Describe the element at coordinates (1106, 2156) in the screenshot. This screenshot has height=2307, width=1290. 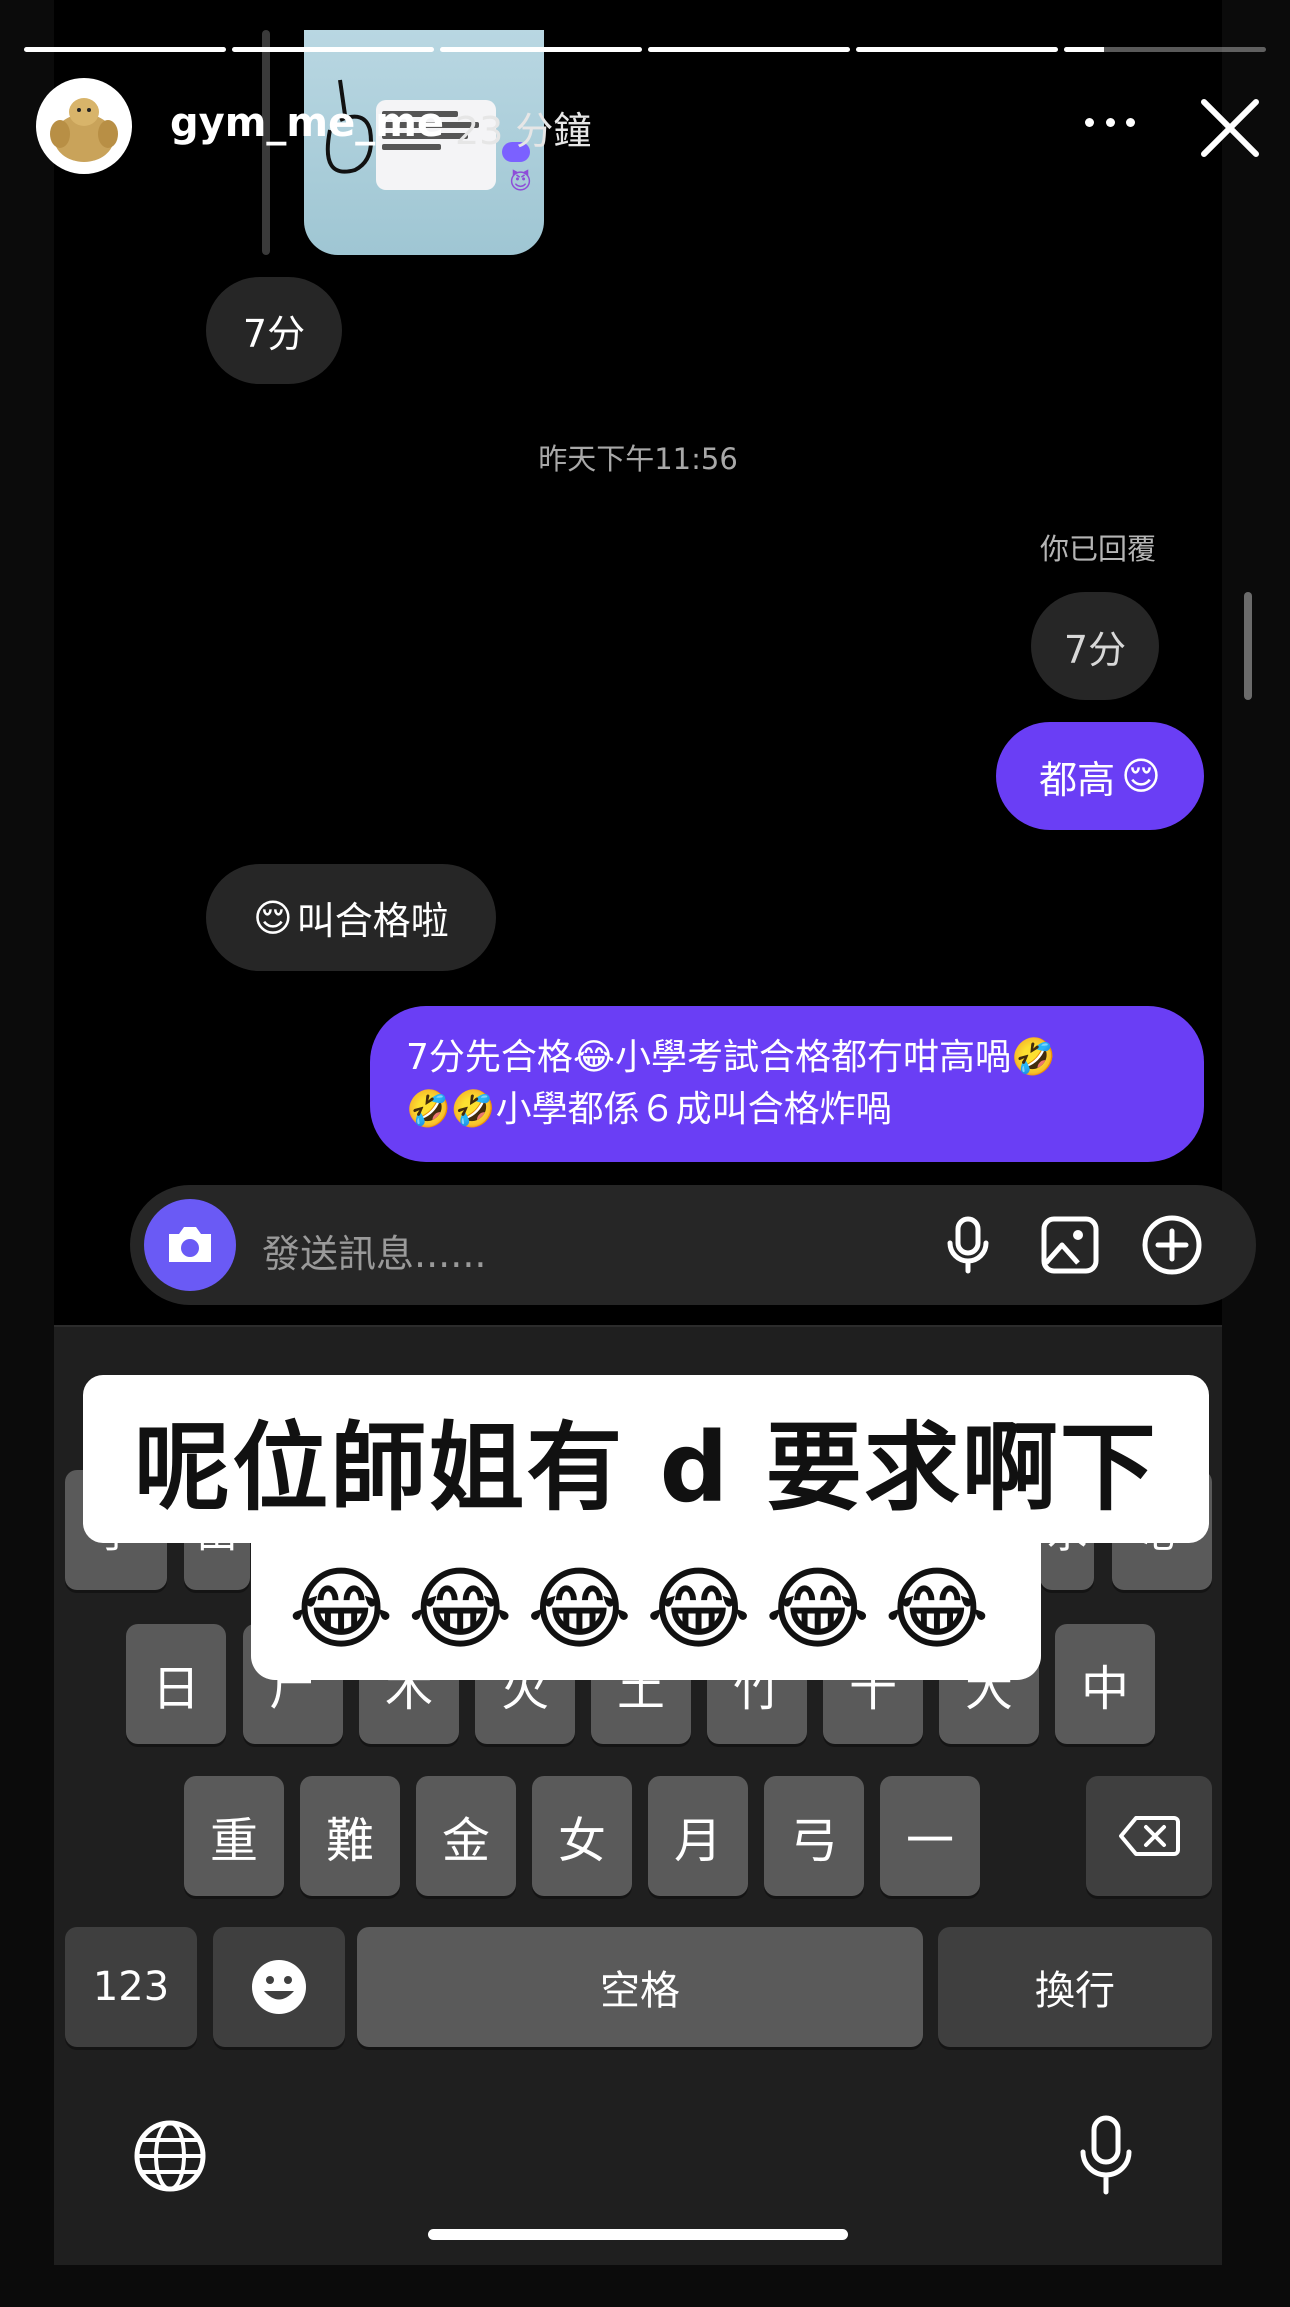
I see `dictation-microphone-icon` at that location.